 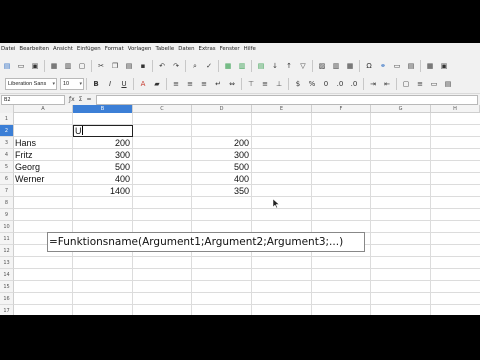 What do you see at coordinates (7, 310) in the screenshot?
I see `row-header: 17` at bounding box center [7, 310].